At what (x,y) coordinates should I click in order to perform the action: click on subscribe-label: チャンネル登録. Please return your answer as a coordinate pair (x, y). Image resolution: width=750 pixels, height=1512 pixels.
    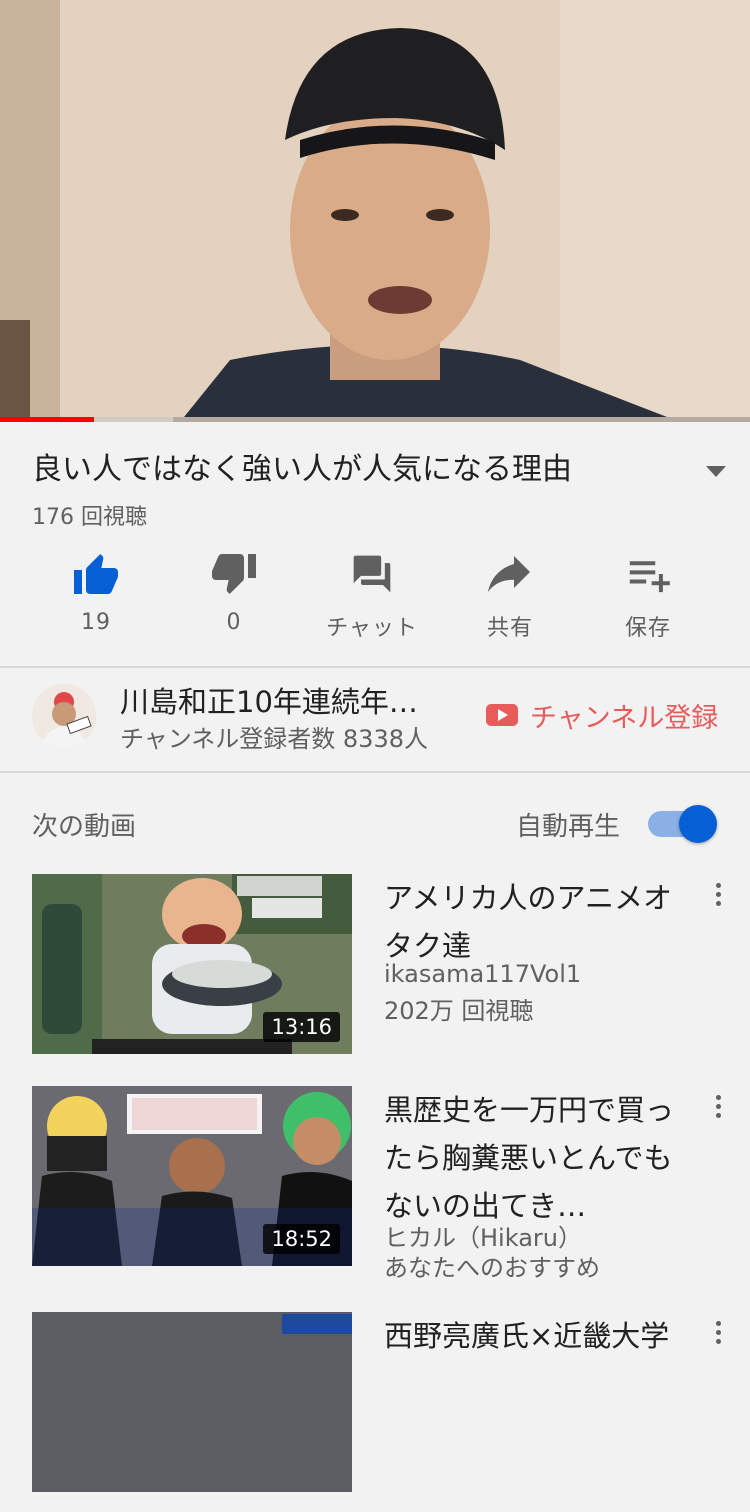
    Looking at the image, I should click on (624, 718).